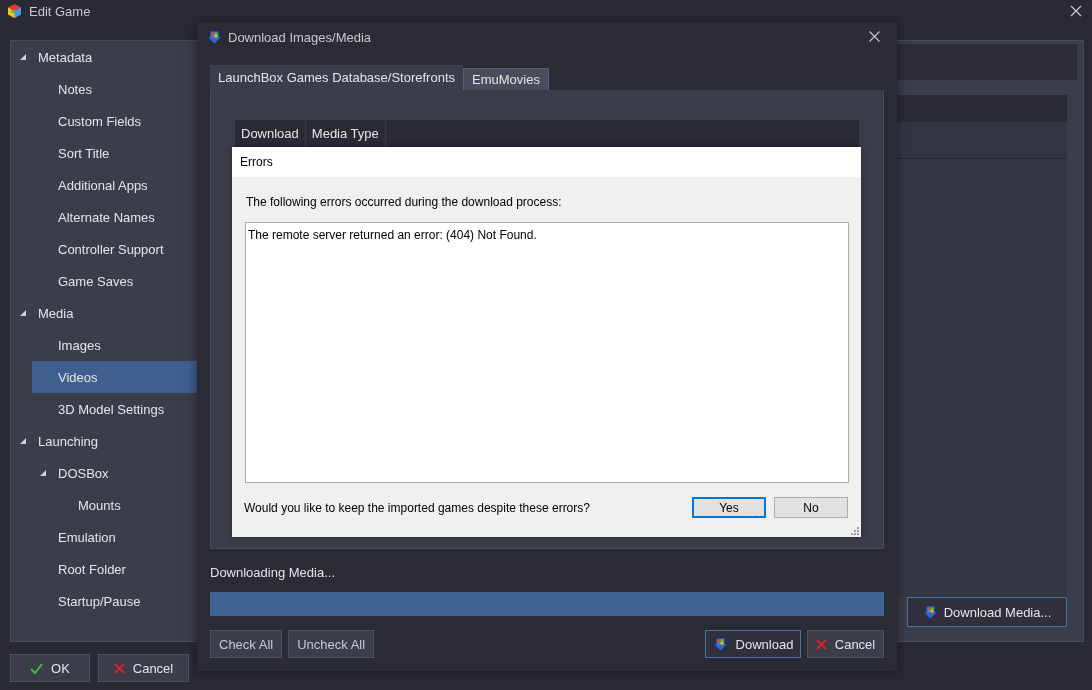  I want to click on download-button: Download, so click(753, 644).